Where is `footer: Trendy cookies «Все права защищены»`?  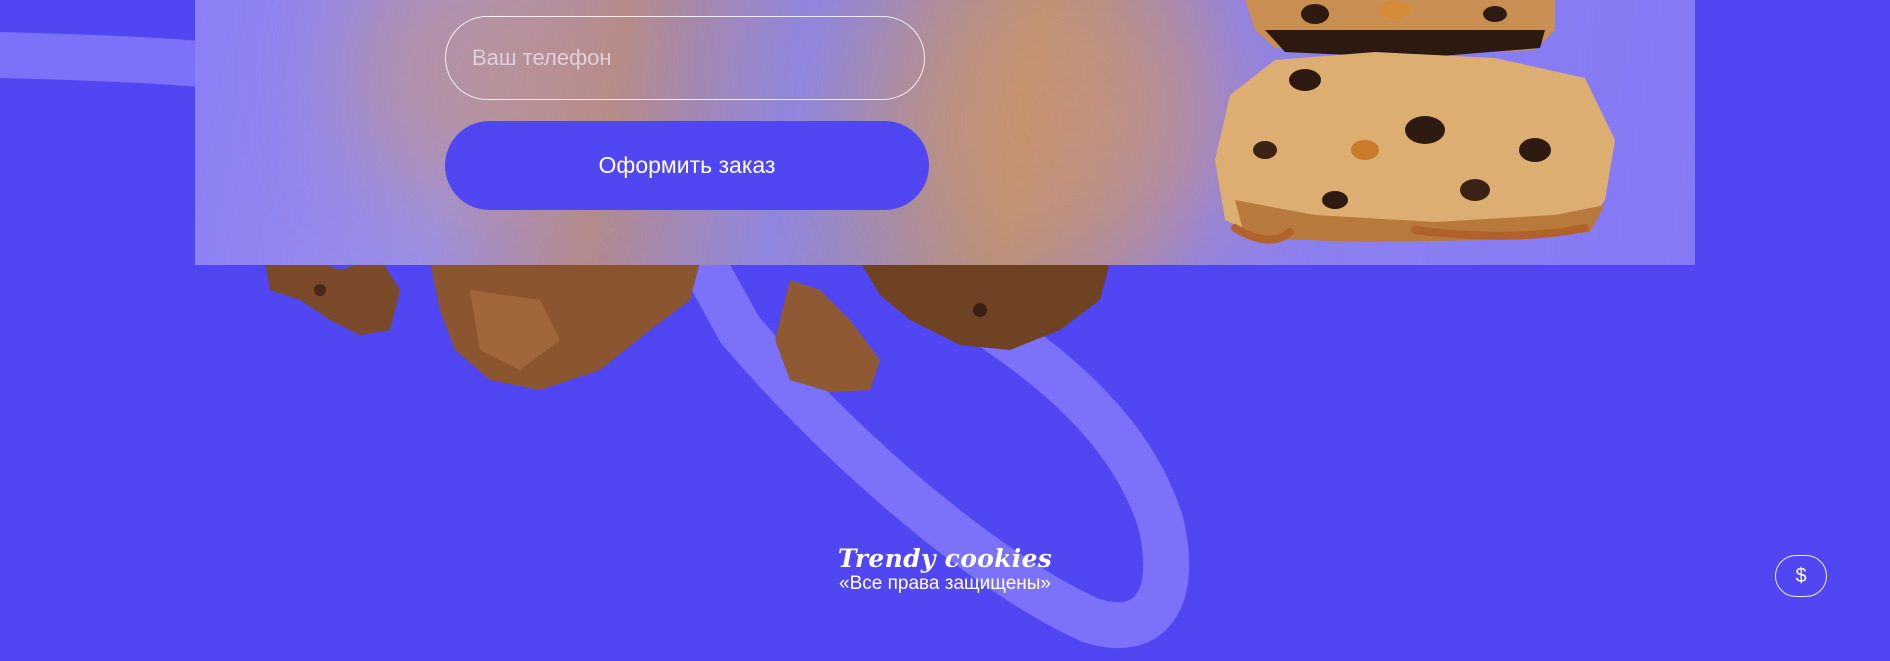 footer: Trendy cookies «Все права защищены» is located at coordinates (945, 570).